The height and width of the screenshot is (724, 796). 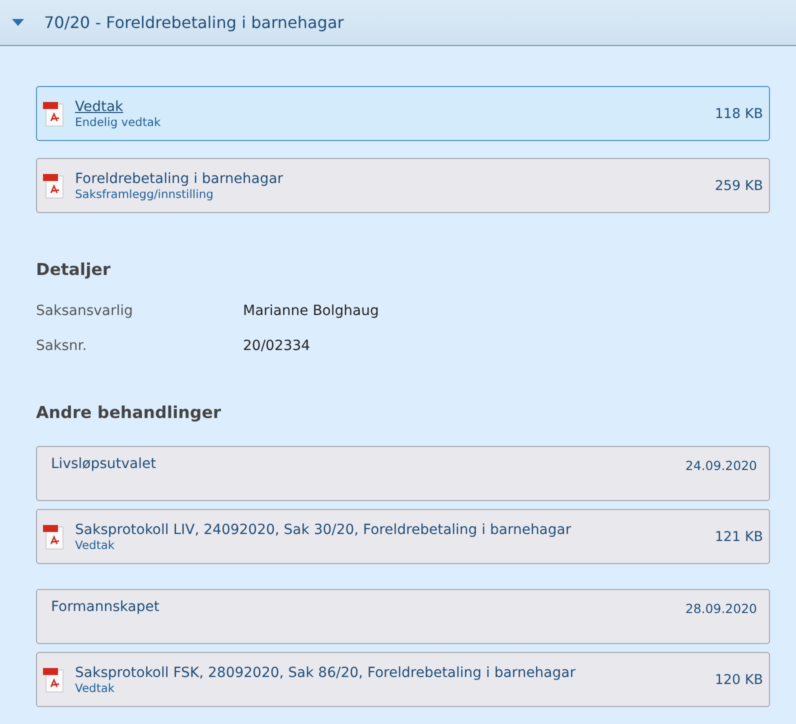 What do you see at coordinates (403, 113) in the screenshot?
I see `document-link: Vedtak Endelig vedtak 118 KB` at bounding box center [403, 113].